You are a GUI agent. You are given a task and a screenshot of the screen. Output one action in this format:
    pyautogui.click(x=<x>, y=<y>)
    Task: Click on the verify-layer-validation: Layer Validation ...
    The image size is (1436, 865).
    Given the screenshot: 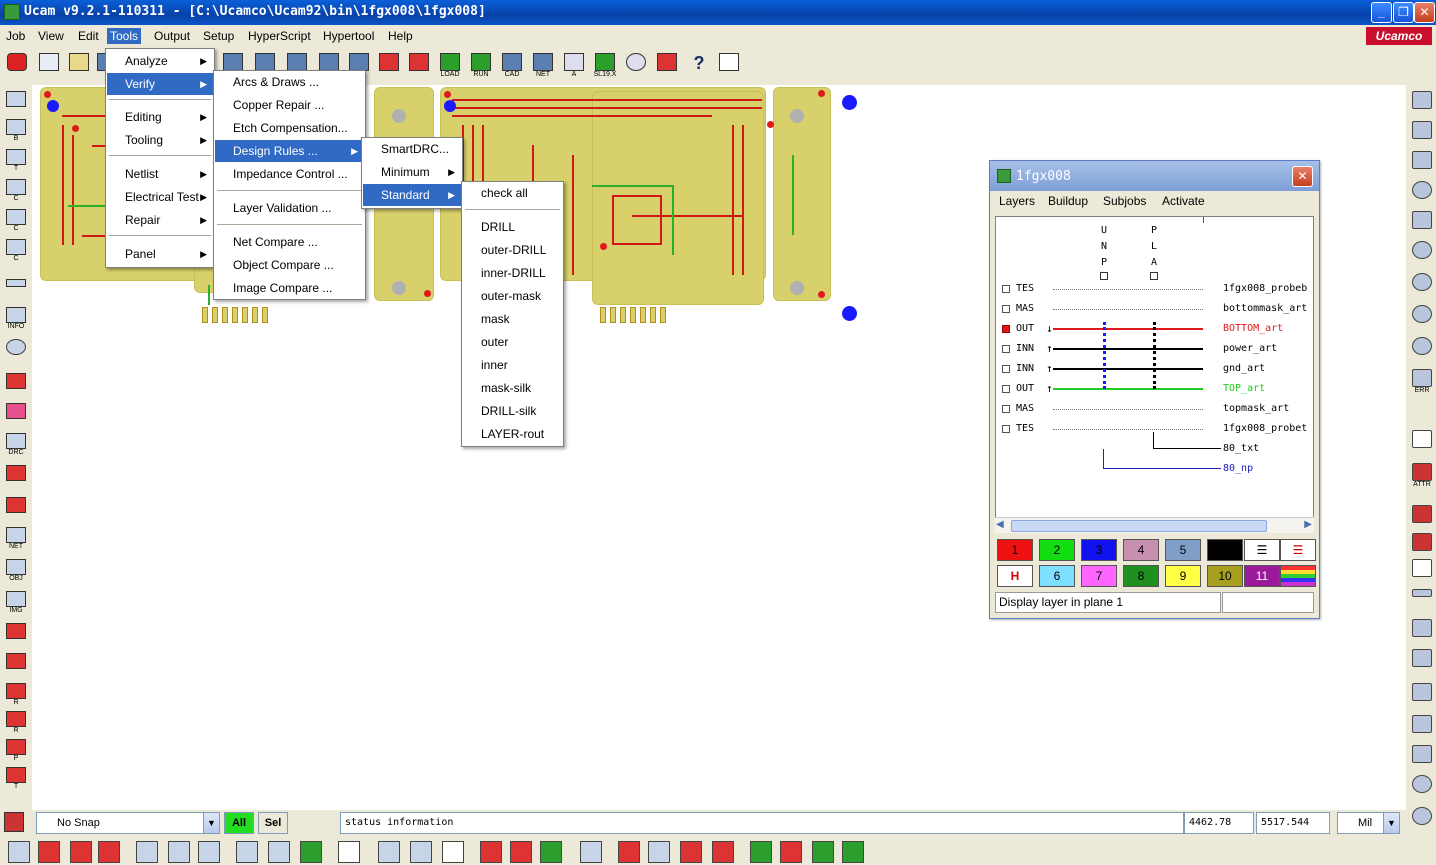 What is the action you would take?
    pyautogui.click(x=289, y=208)
    